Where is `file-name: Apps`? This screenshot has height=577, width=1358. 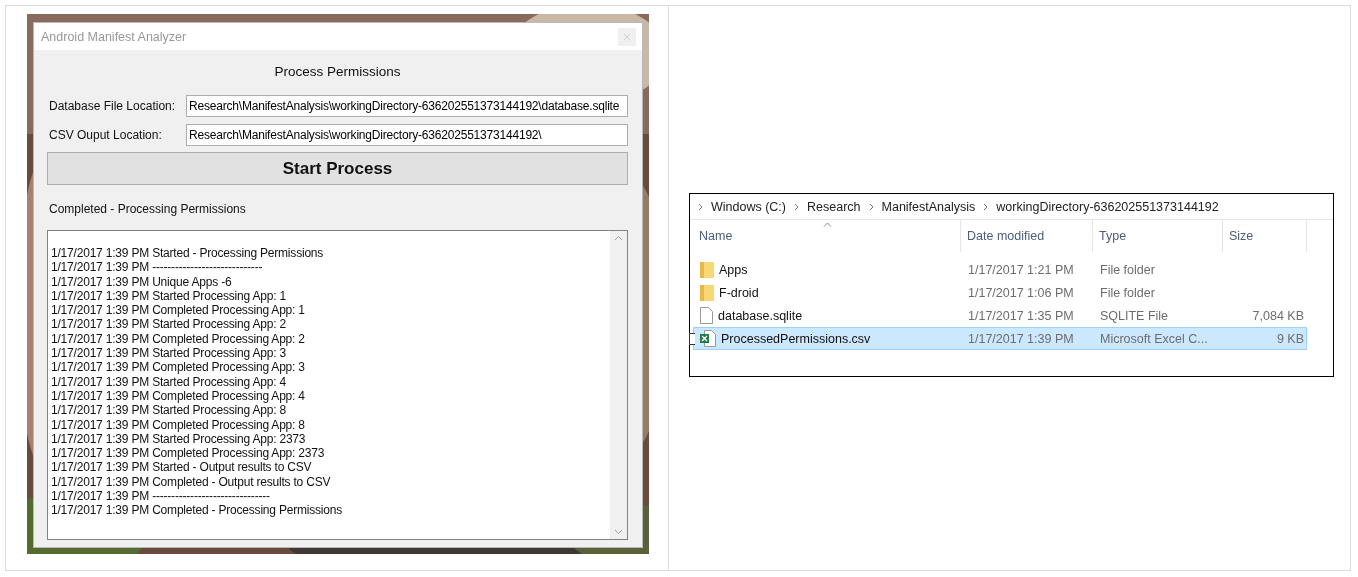
file-name: Apps is located at coordinates (733, 269).